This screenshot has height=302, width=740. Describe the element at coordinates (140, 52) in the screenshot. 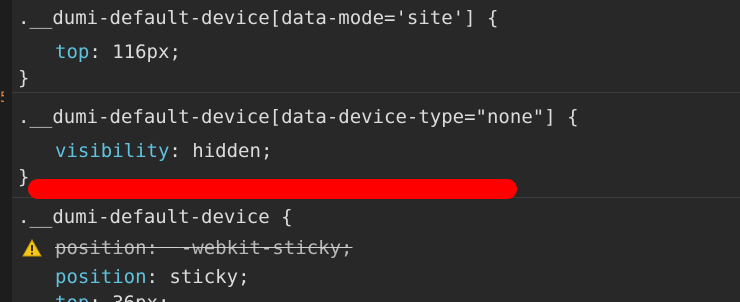

I see `property-value: 116px` at that location.